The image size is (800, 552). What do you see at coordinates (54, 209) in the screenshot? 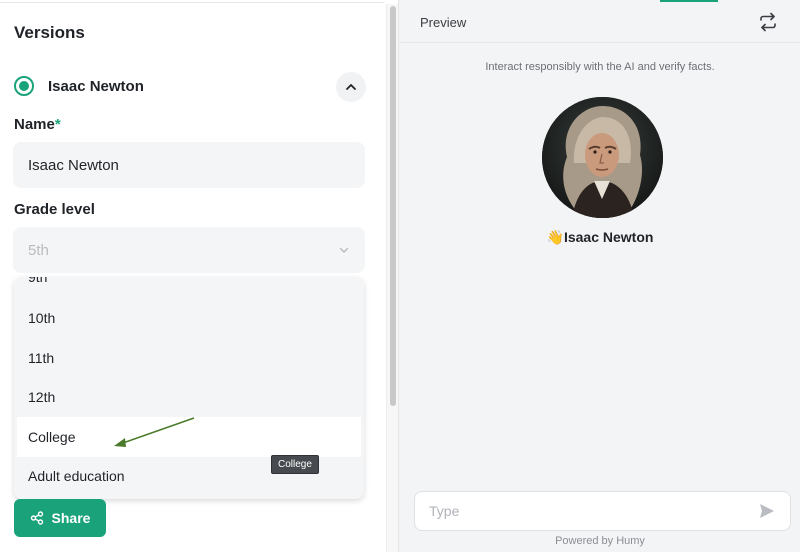
I see `grade-level-label: Grade level` at bounding box center [54, 209].